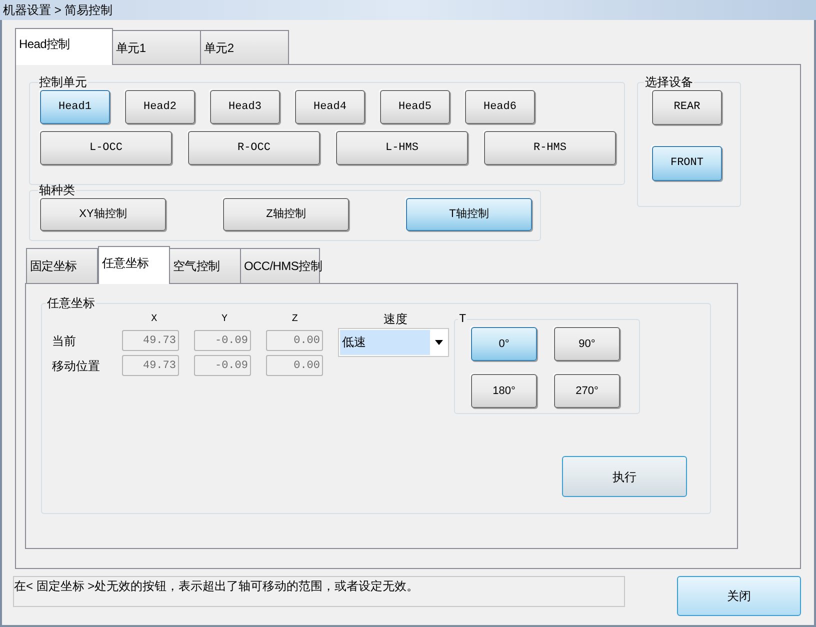 The image size is (816, 627). I want to click on column-header: X, so click(154, 319).